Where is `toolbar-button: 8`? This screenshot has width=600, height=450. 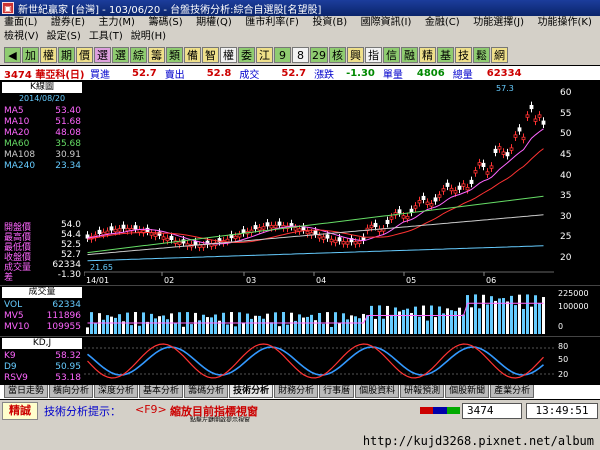
toolbar-button: 8 is located at coordinates (300, 55).